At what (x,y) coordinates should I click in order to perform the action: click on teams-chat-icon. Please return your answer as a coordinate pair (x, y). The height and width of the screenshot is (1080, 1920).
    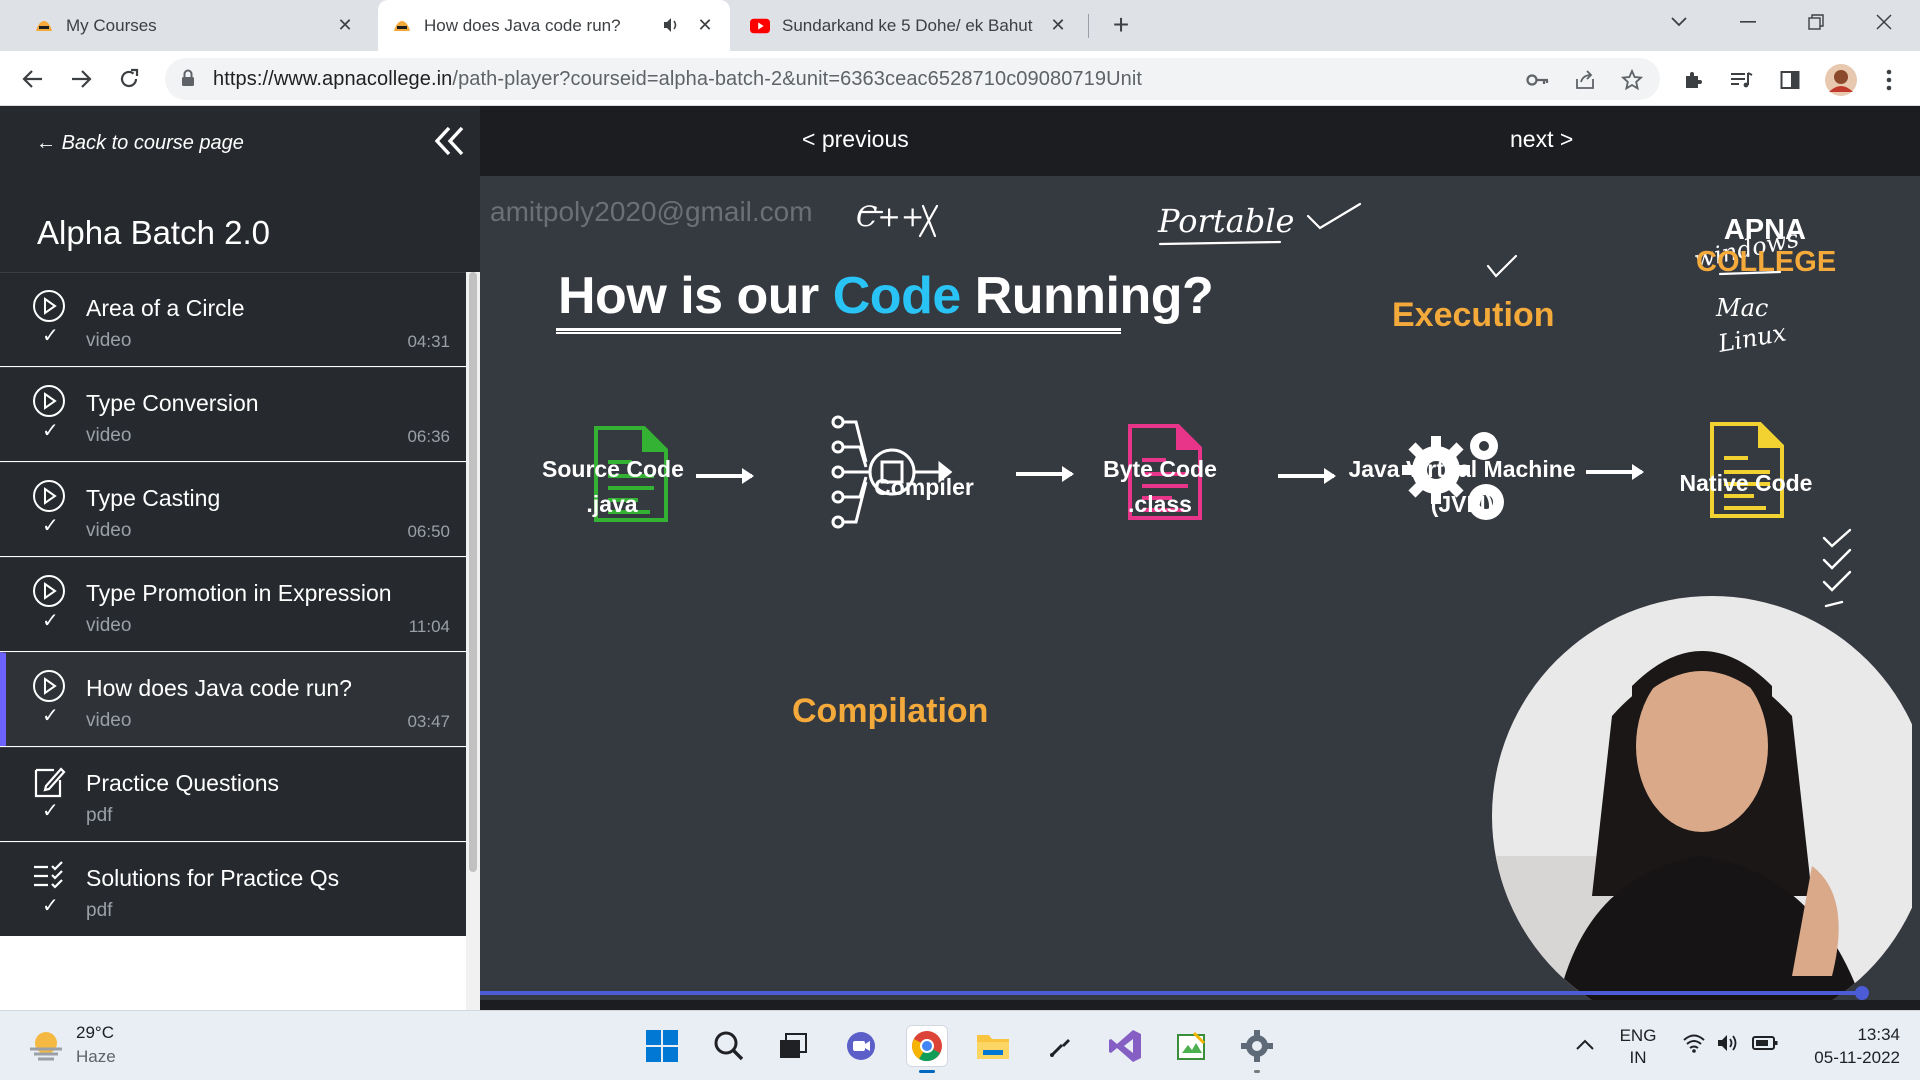
    Looking at the image, I should click on (861, 1046).